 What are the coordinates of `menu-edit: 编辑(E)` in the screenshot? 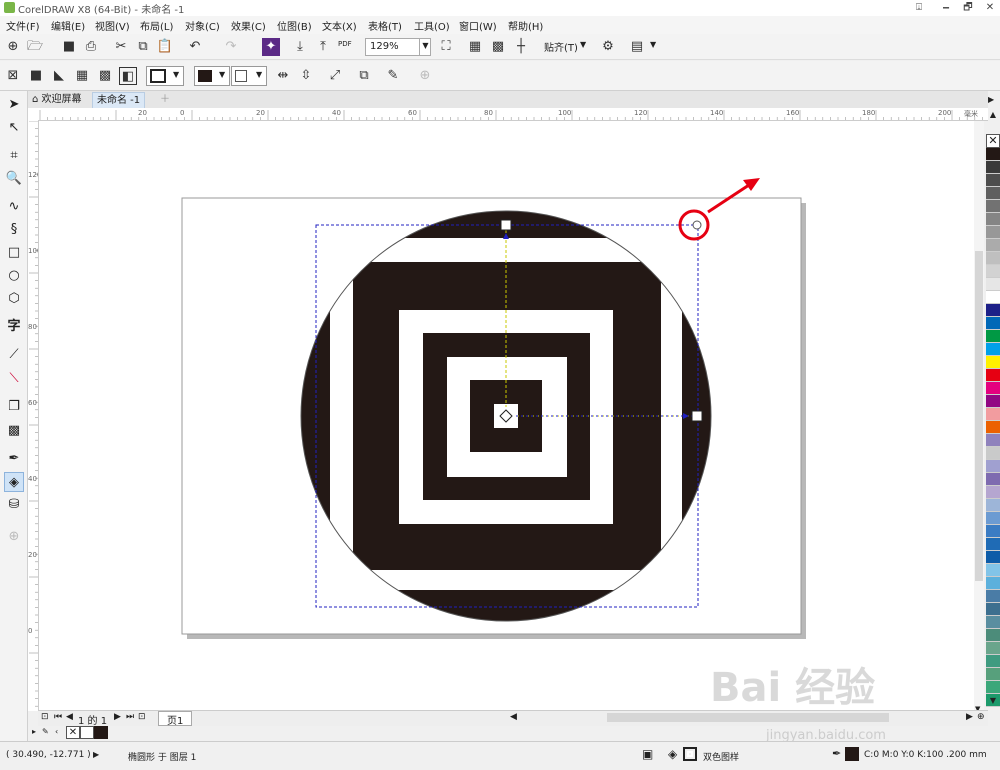 It's located at (68, 25).